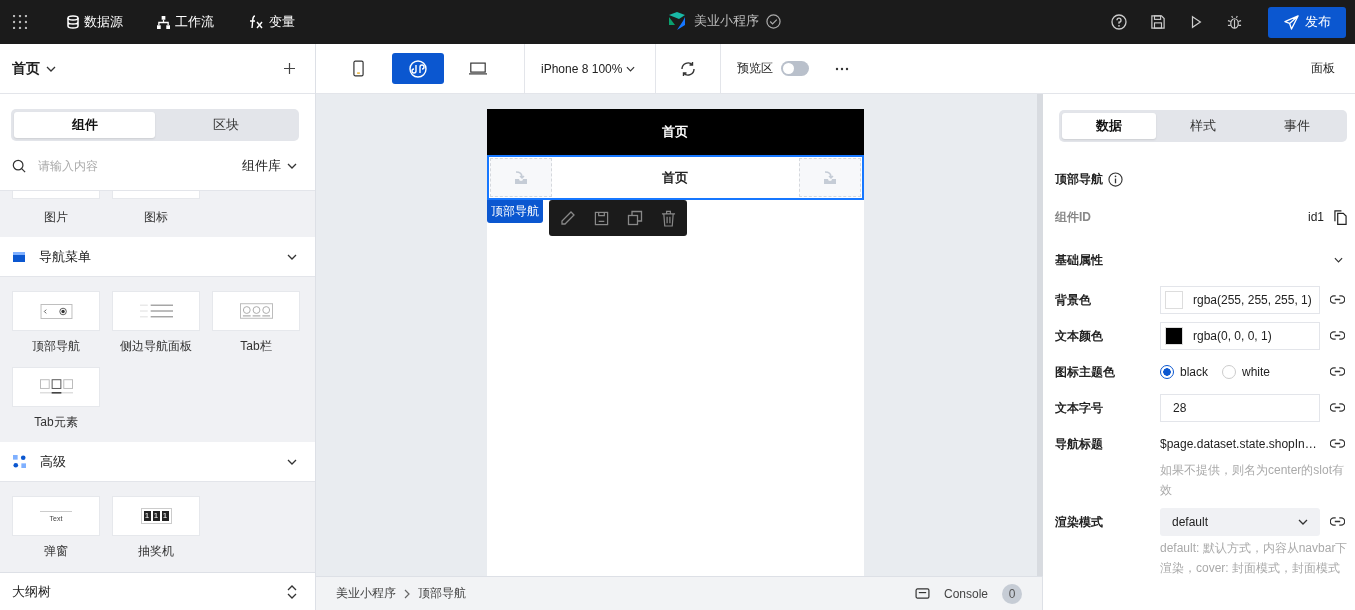 This screenshot has width=1355, height=610. What do you see at coordinates (1316, 217) in the screenshot?
I see `component-id: id1` at bounding box center [1316, 217].